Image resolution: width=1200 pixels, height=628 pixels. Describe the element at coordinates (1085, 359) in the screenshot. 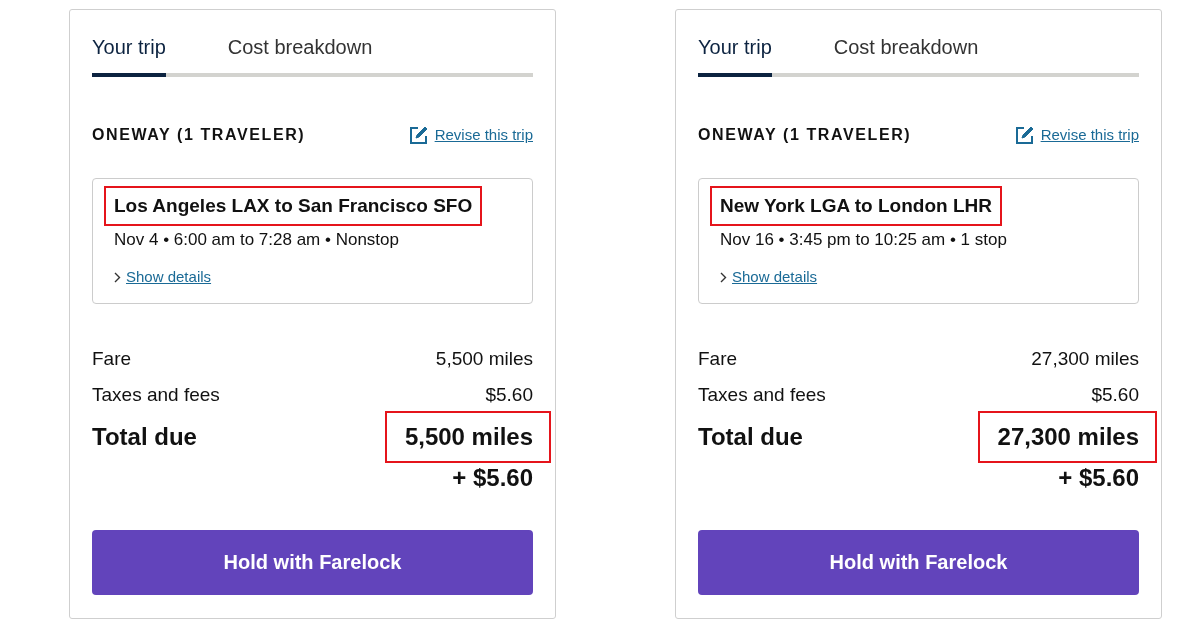

I see `price-value: 27,300 miles` at that location.